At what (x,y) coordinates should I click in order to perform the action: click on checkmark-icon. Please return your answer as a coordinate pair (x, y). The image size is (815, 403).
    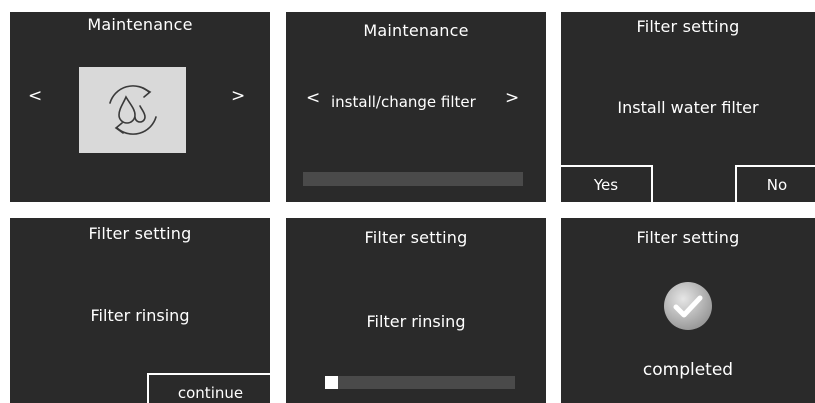
    Looking at the image, I should click on (688, 306).